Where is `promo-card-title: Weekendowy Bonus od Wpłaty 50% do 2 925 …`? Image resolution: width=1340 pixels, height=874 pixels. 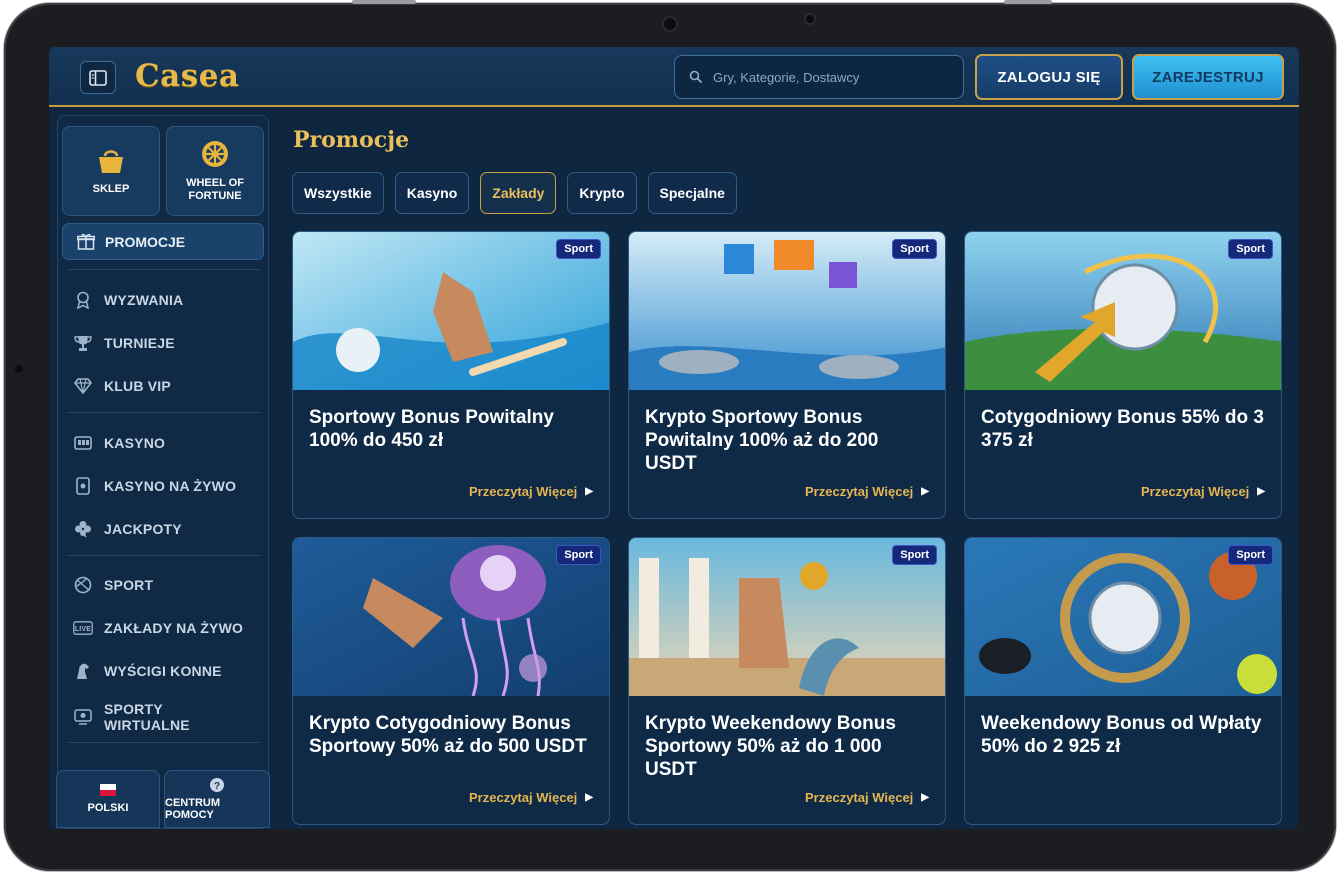
promo-card-title: Weekendowy Bonus od Wpłaty 50% do 2 925 … is located at coordinates (1121, 735).